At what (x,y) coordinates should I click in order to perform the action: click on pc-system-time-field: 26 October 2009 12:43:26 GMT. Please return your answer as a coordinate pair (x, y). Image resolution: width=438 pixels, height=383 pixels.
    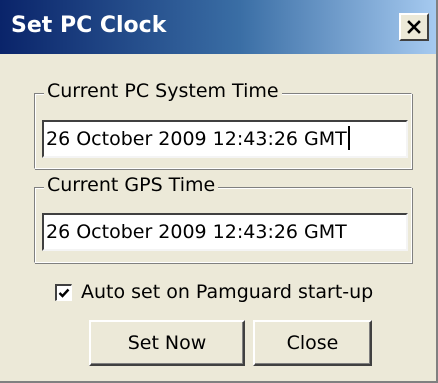
    Looking at the image, I should click on (225, 139).